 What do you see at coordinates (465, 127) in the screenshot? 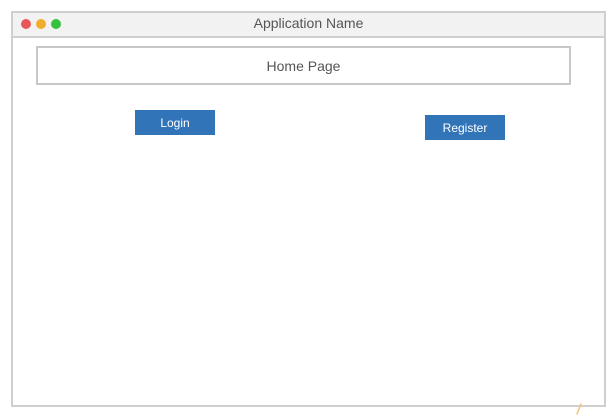
I see `register-button: Register` at bounding box center [465, 127].